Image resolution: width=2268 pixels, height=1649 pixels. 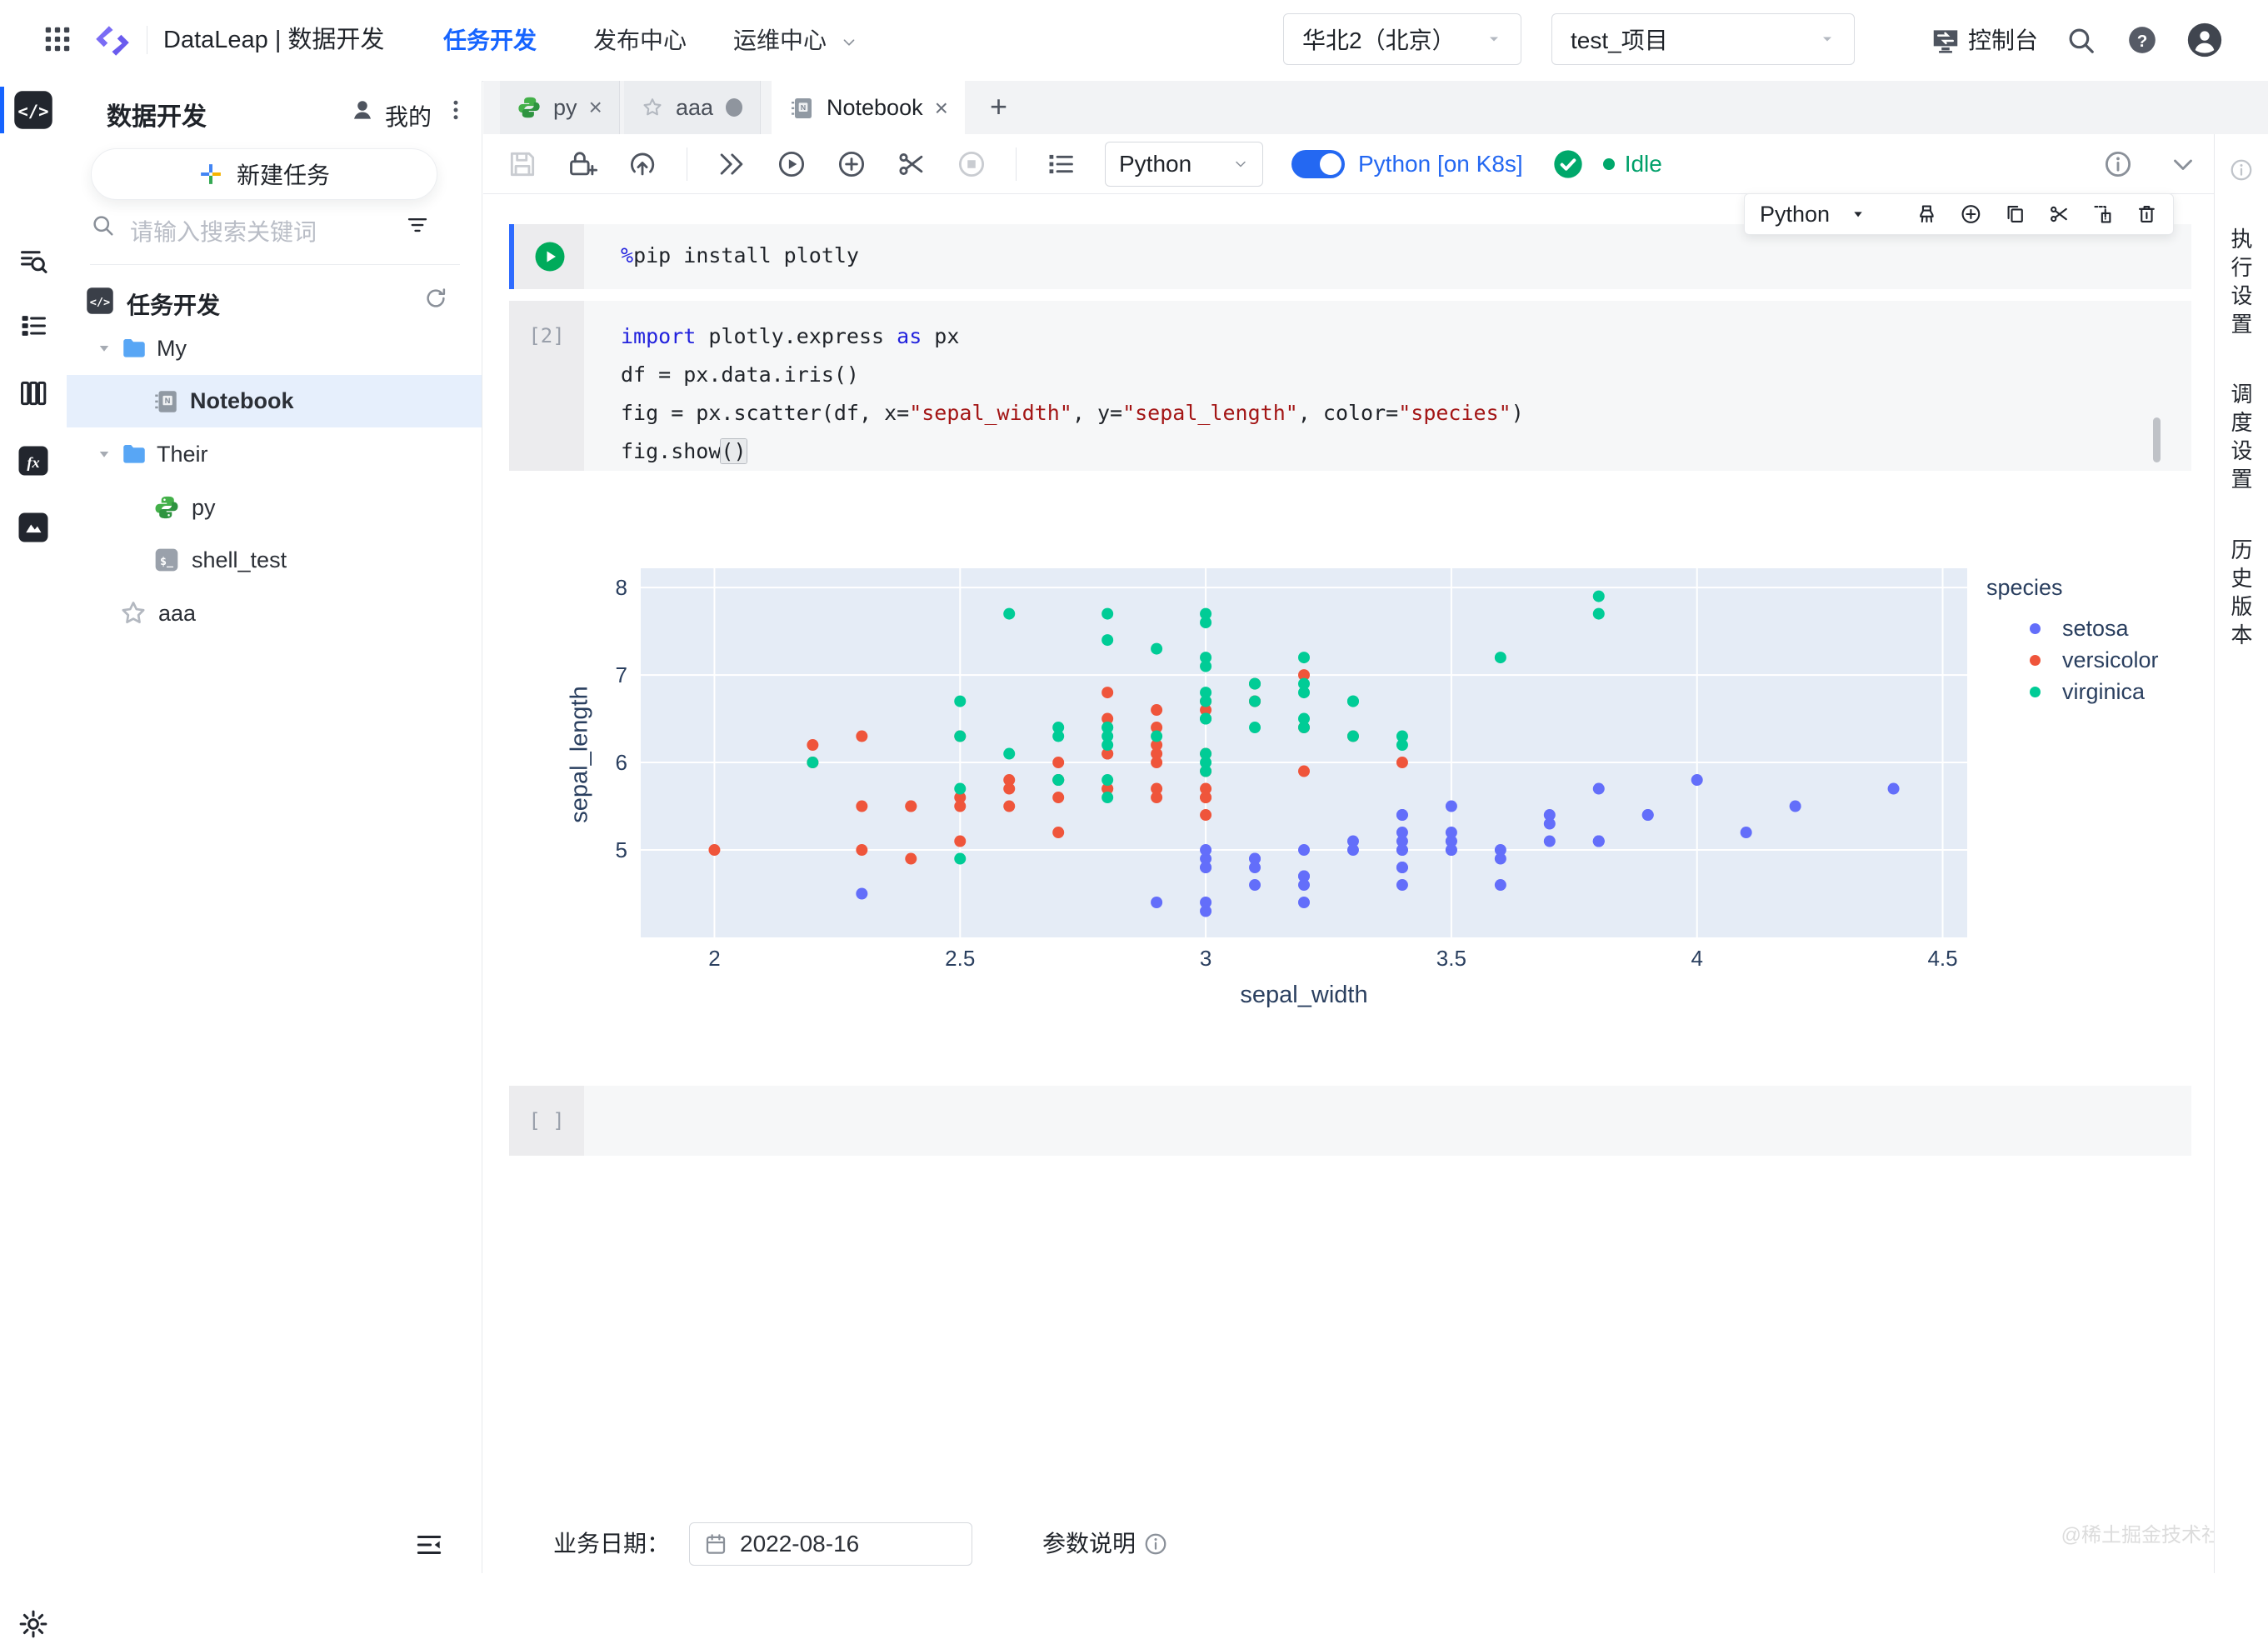 I want to click on cell-toolbar: Python, so click(x=1959, y=214).